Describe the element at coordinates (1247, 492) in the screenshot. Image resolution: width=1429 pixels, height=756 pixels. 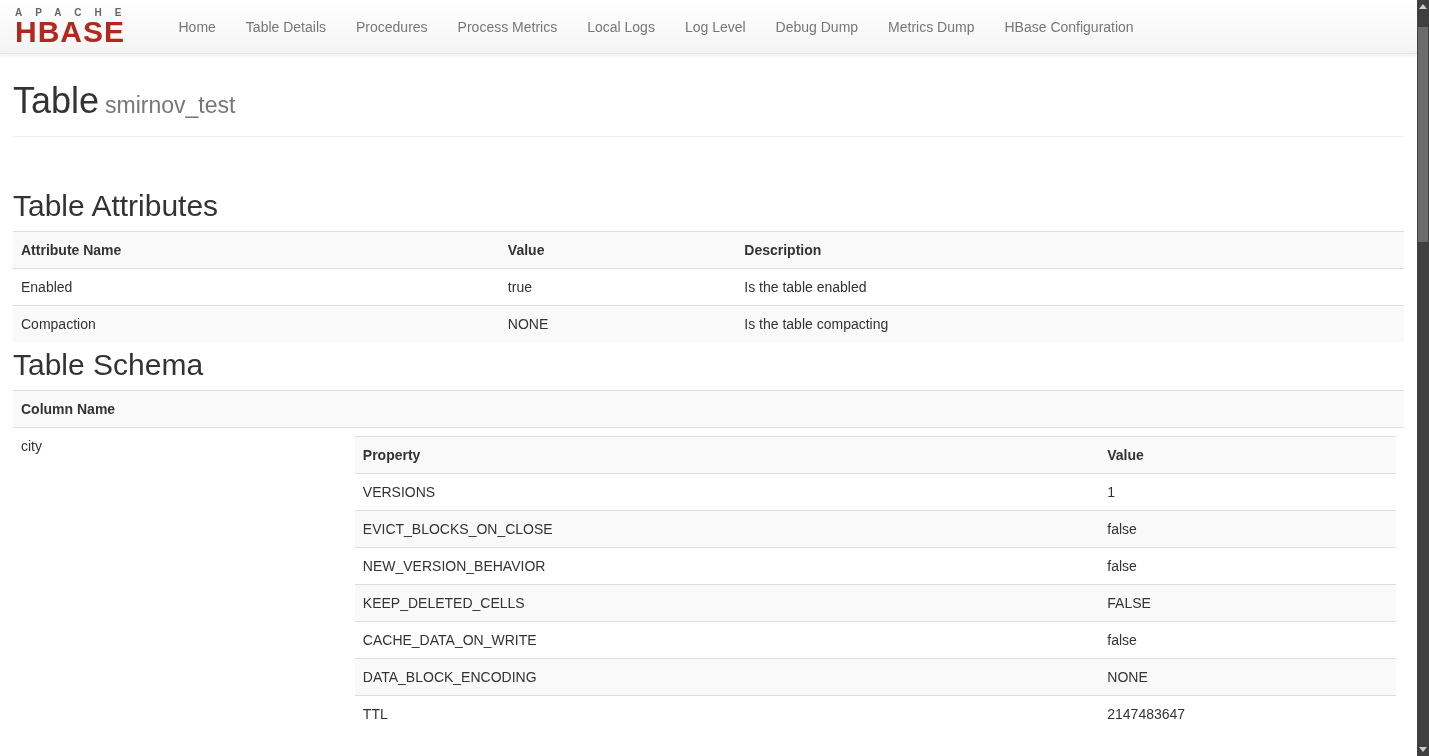
I see `table-cell: 1` at that location.